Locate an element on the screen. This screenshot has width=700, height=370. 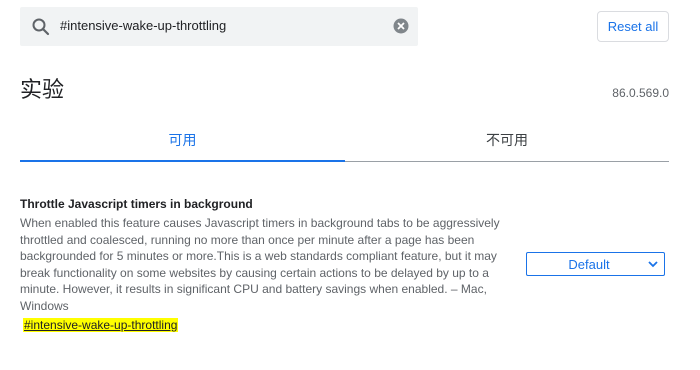
tab-divider is located at coordinates (507, 161).